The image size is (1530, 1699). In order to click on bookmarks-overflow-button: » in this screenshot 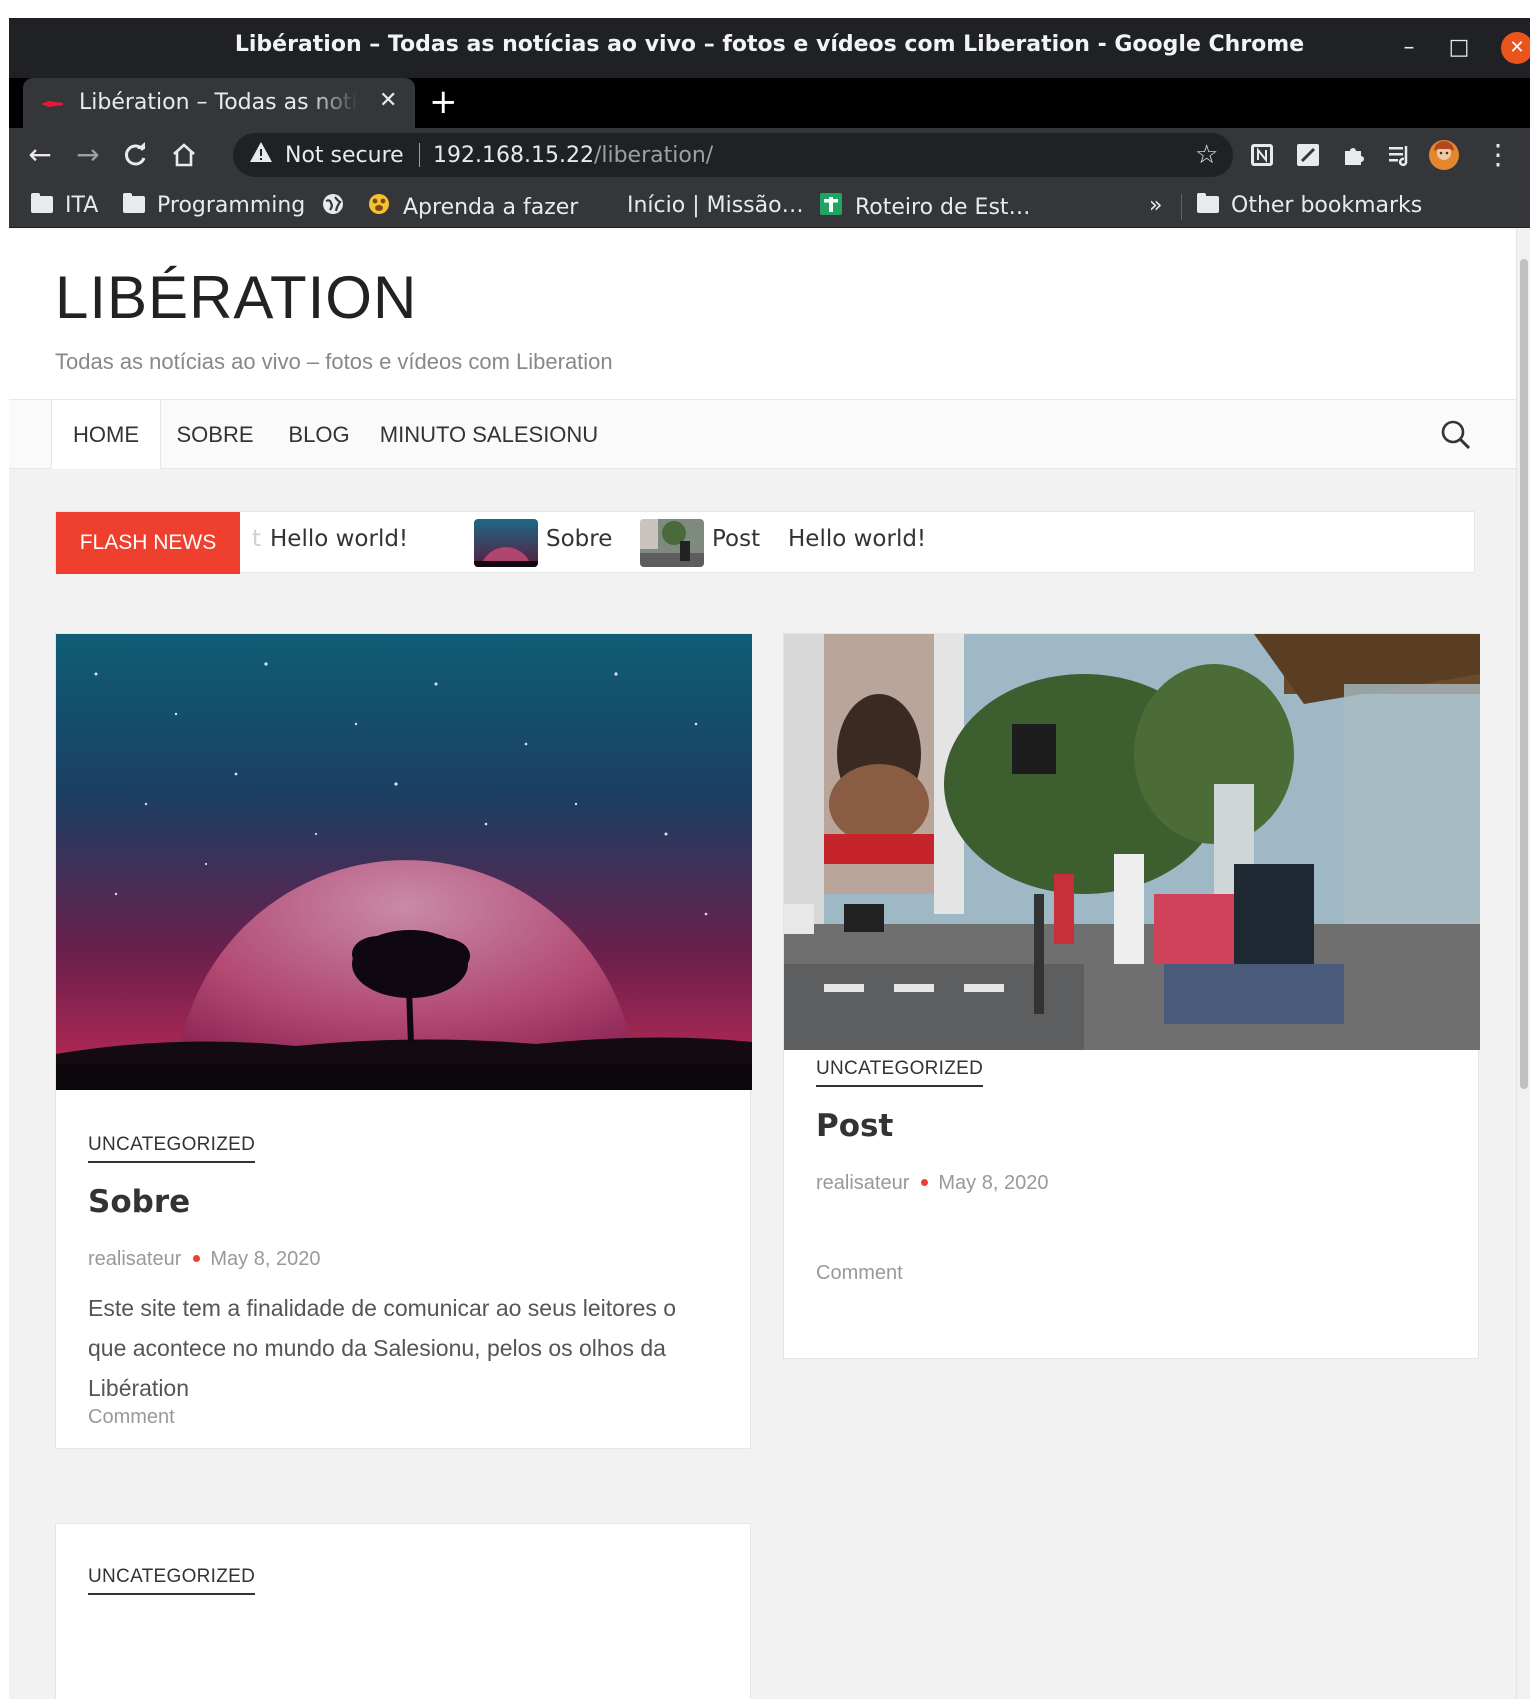, I will do `click(1155, 206)`.